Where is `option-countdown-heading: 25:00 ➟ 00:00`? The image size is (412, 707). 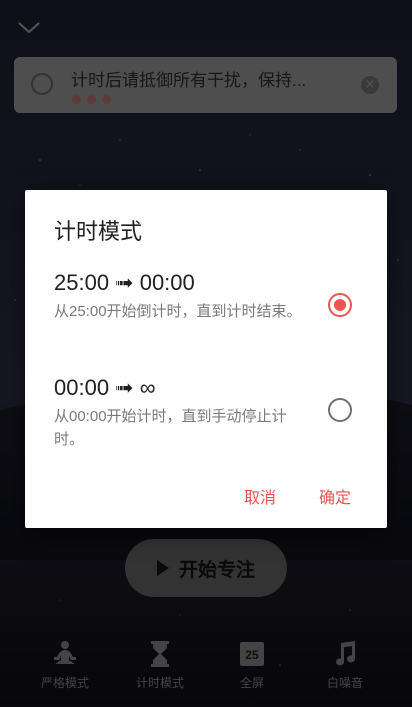 option-countdown-heading: 25:00 ➟ 00:00 is located at coordinates (124, 282).